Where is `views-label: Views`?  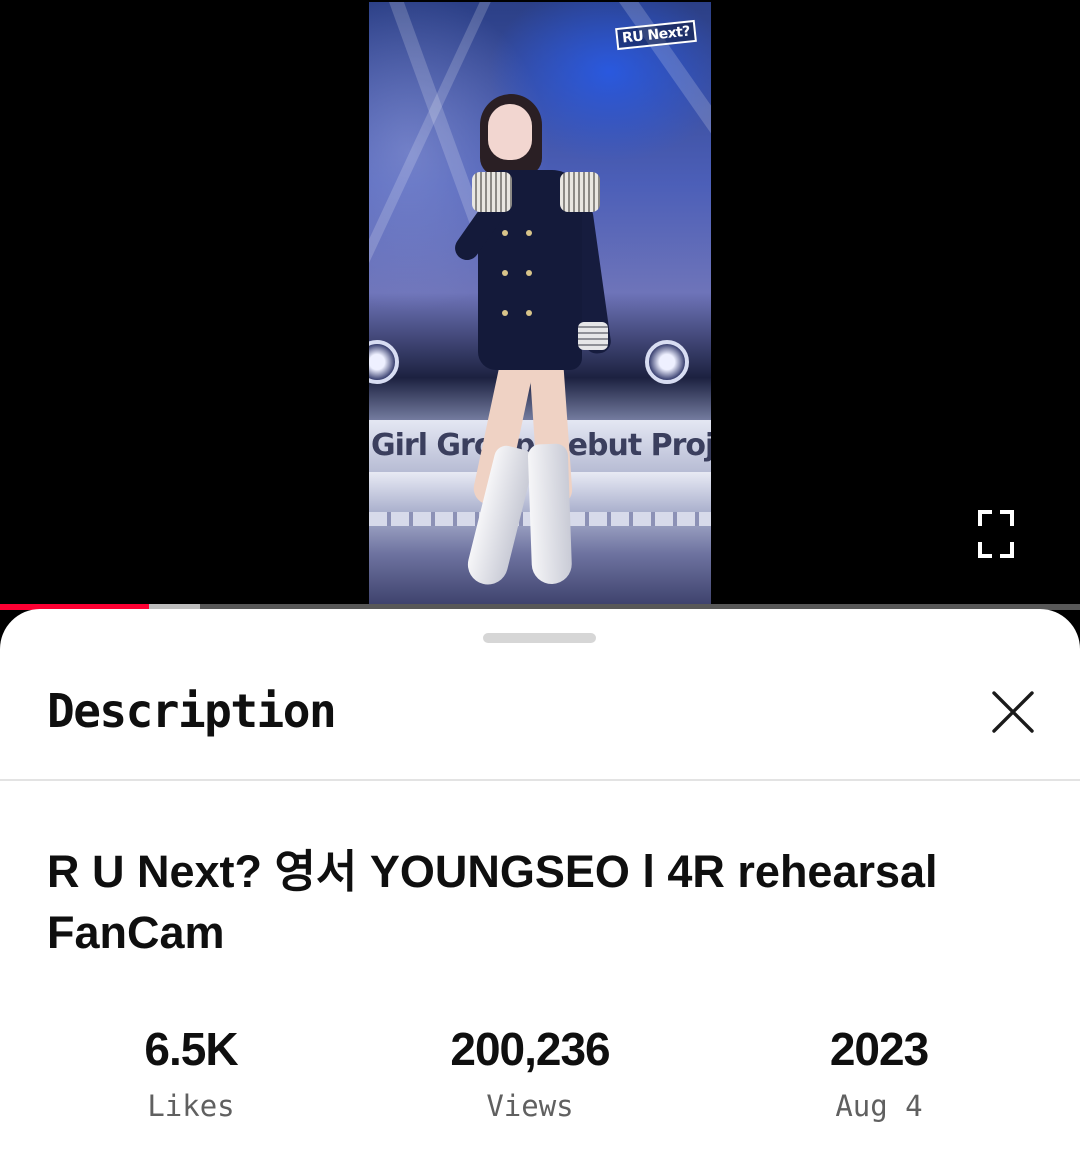 views-label: Views is located at coordinates (530, 1106).